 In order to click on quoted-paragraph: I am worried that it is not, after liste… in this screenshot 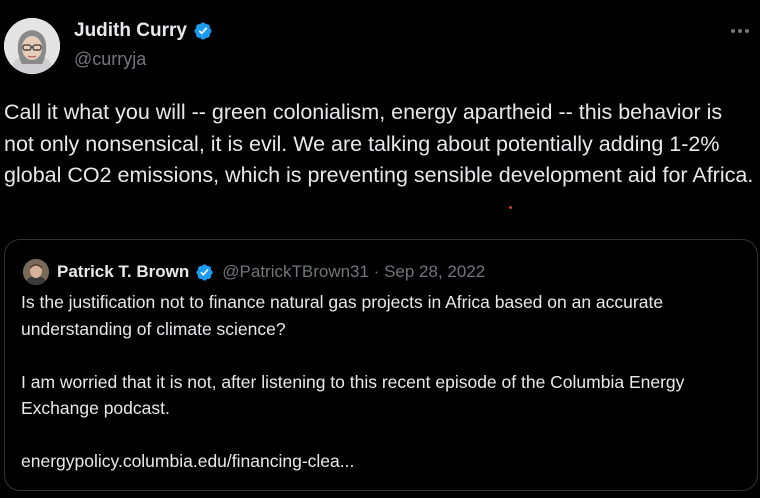, I will do `click(353, 395)`.